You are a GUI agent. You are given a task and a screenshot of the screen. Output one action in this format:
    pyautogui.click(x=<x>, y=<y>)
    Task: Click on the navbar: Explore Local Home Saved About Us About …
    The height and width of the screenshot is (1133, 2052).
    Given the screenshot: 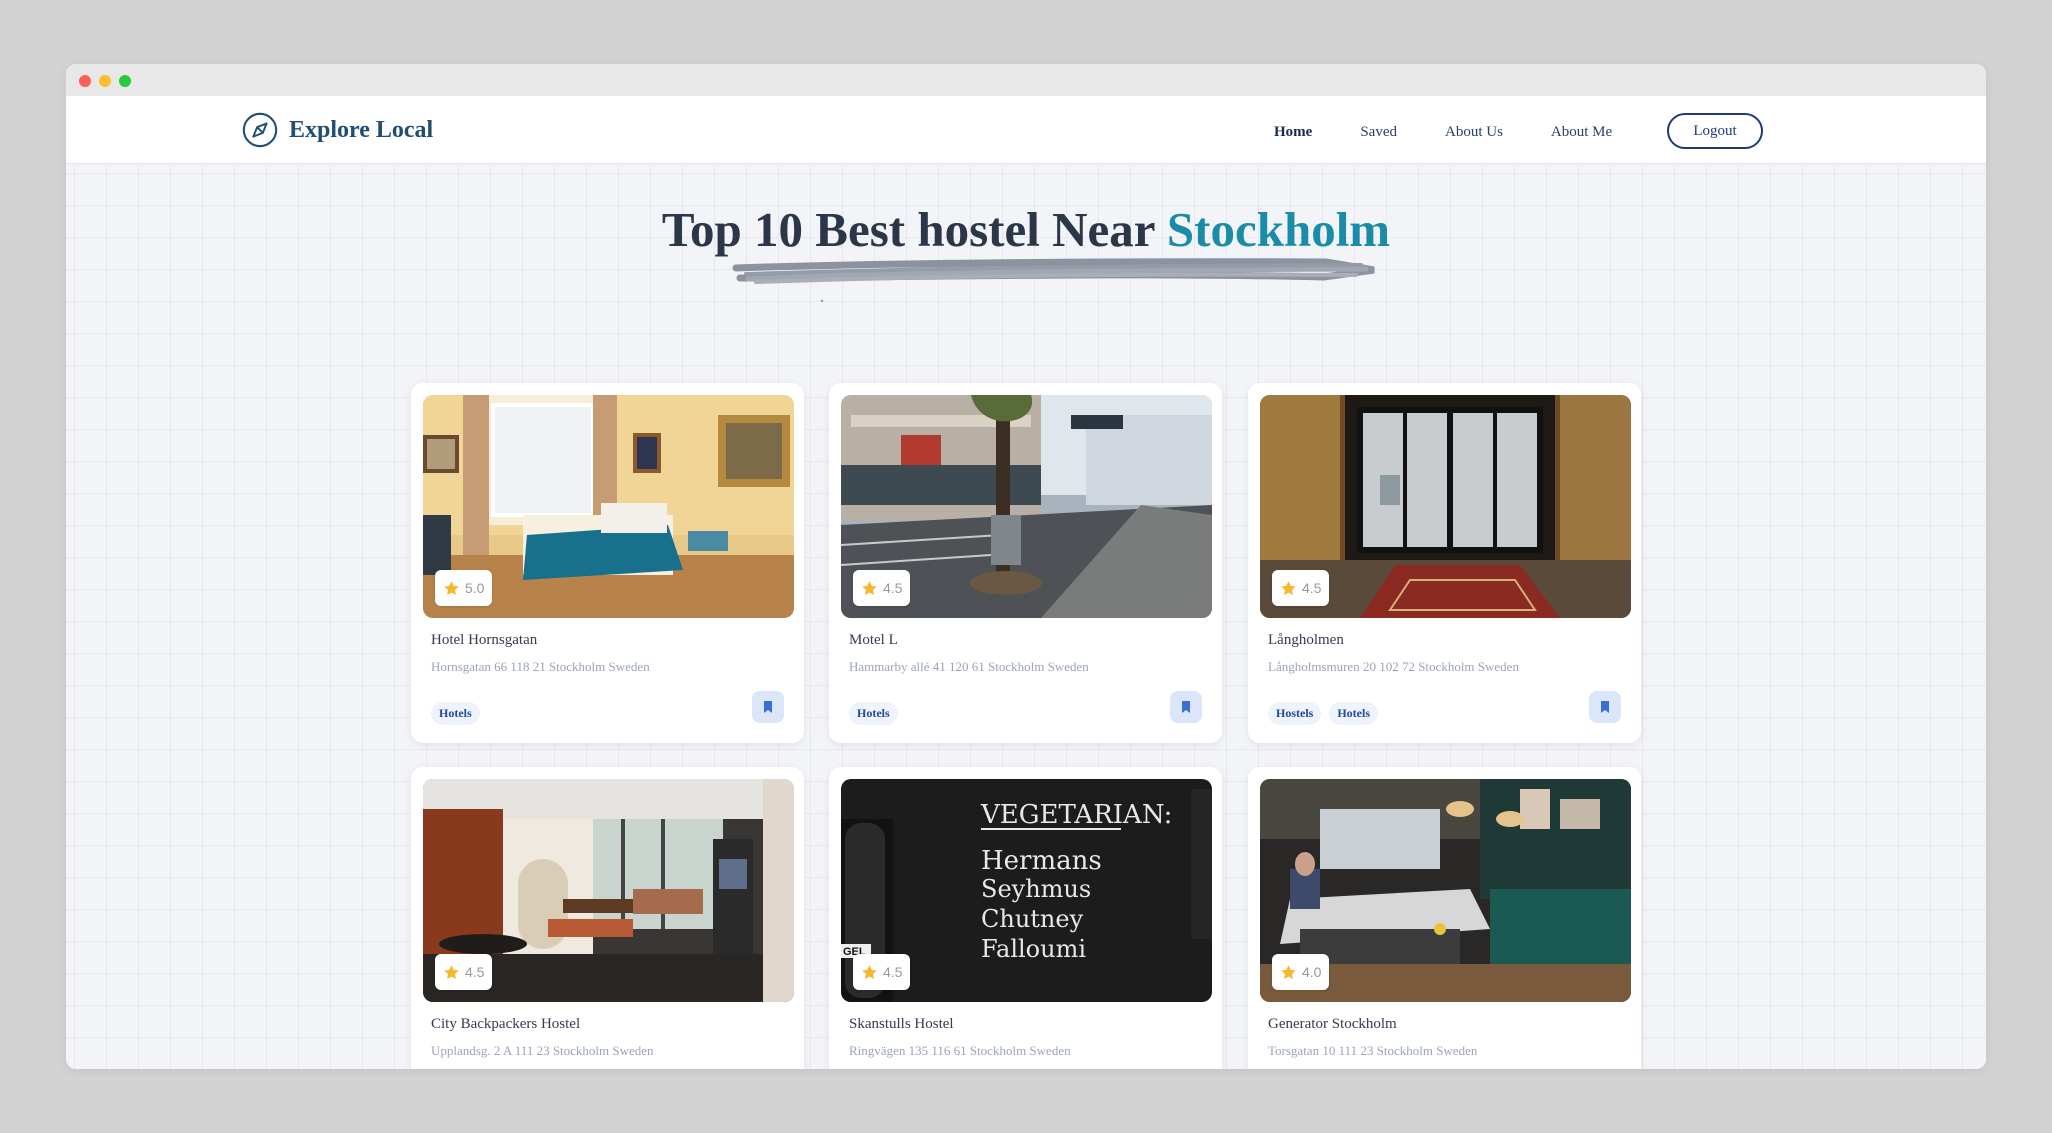 What is the action you would take?
    pyautogui.click(x=1026, y=130)
    